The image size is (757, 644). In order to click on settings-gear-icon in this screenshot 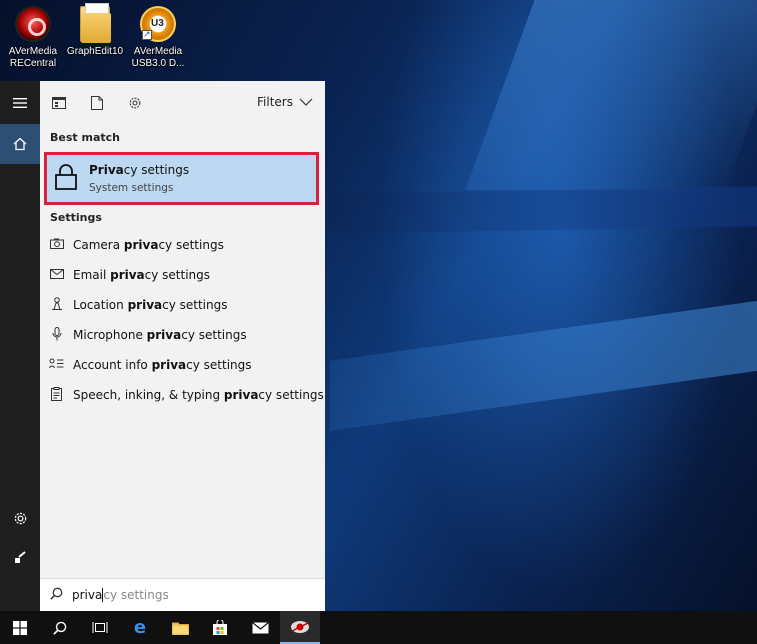, I will do `click(20, 518)`.